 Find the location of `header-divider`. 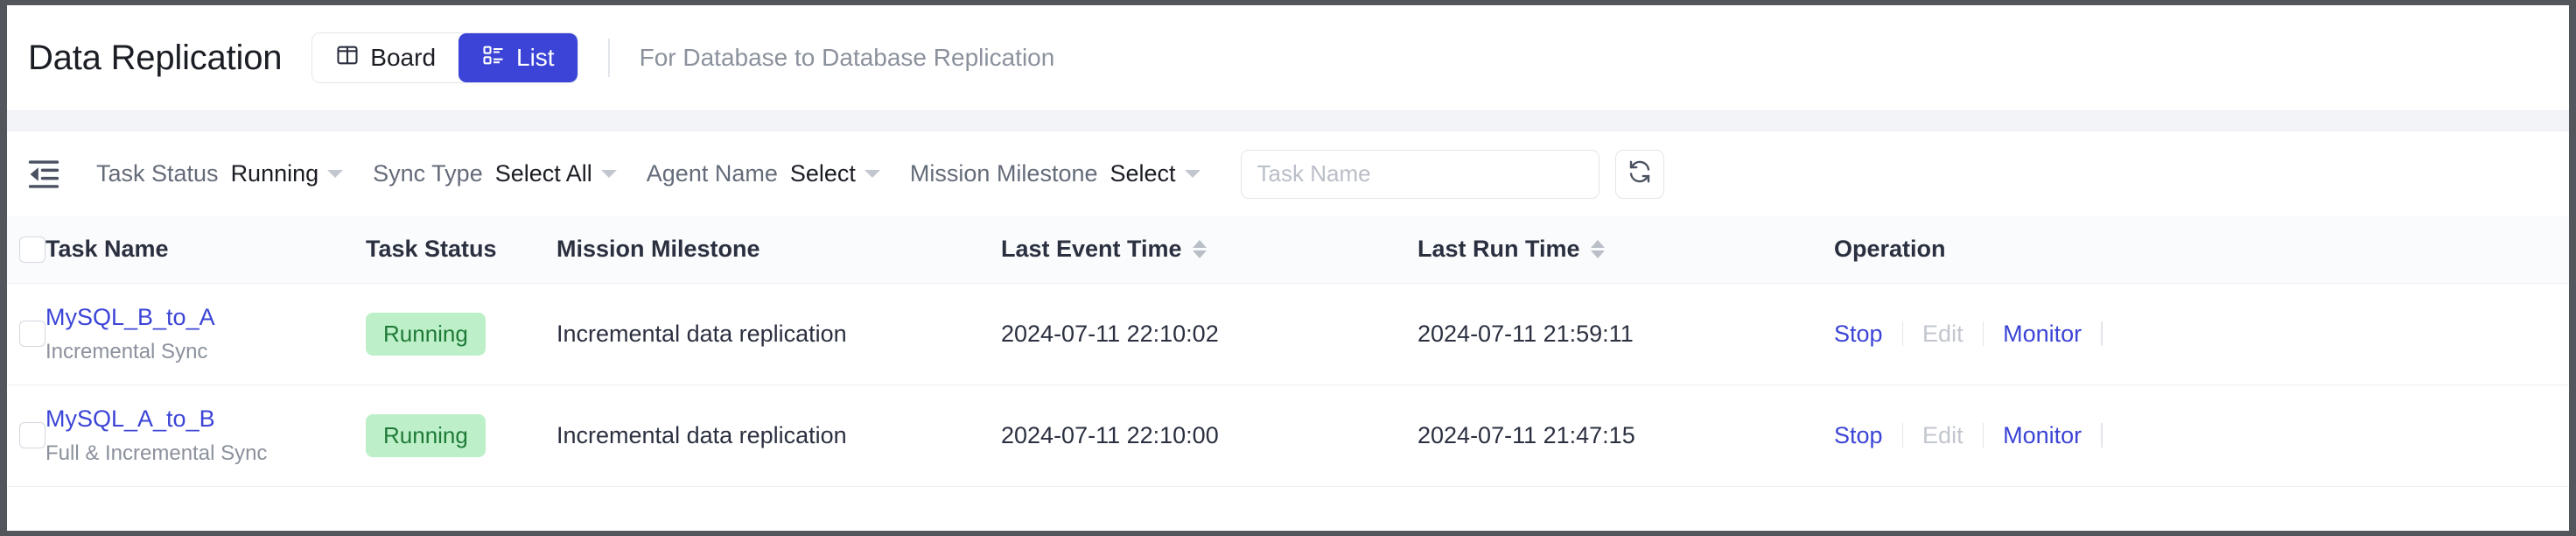

header-divider is located at coordinates (608, 58).